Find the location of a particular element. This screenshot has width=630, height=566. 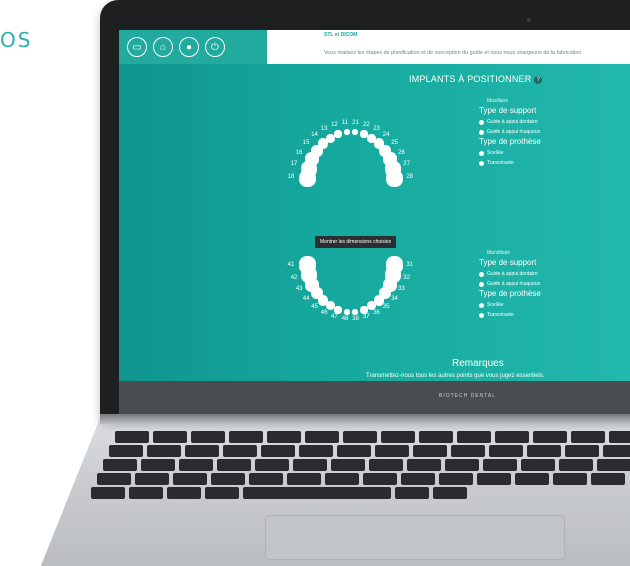

laptop-hinge is located at coordinates (365, 419).